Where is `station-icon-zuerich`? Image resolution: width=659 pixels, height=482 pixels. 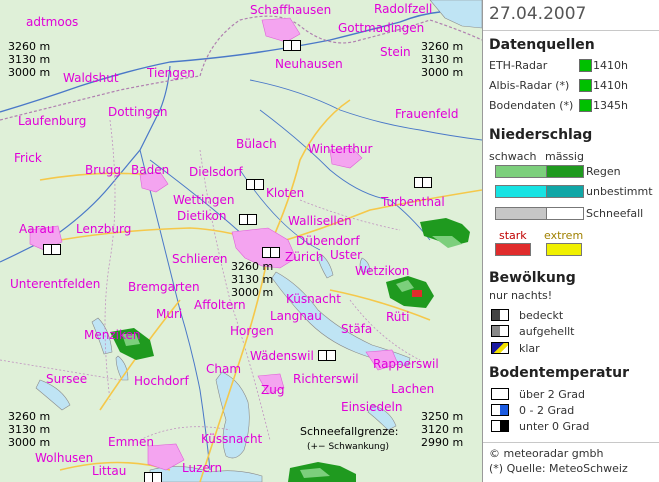
station-icon-zuerich is located at coordinates (271, 252).